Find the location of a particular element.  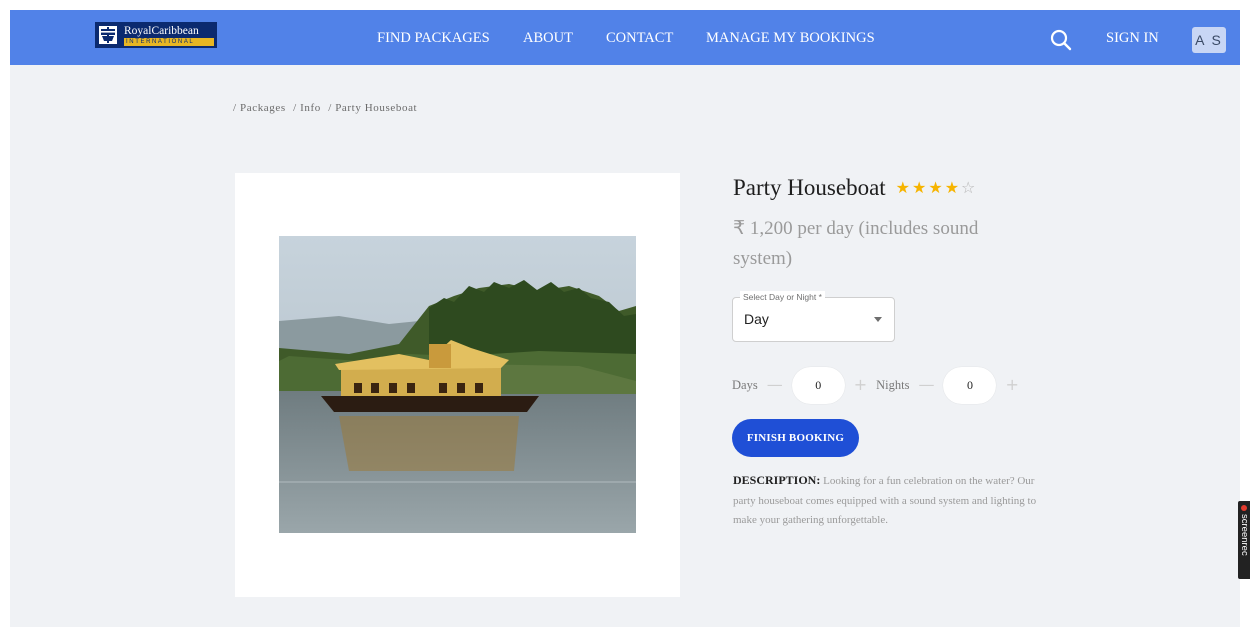

select-label: Select Day or Night * is located at coordinates (782, 297).